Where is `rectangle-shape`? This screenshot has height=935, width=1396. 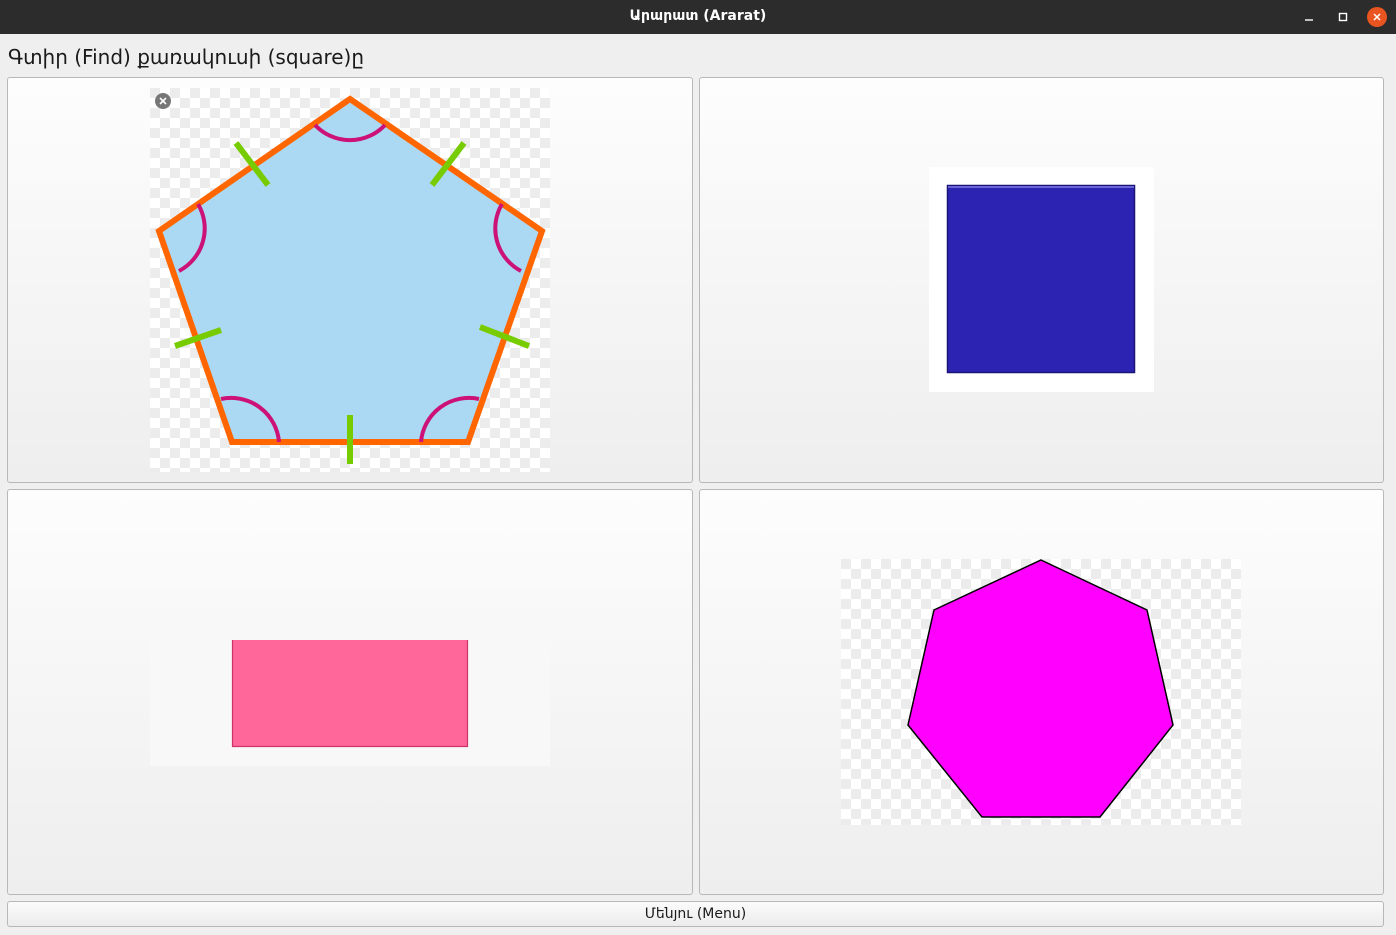 rectangle-shape is located at coordinates (350, 694).